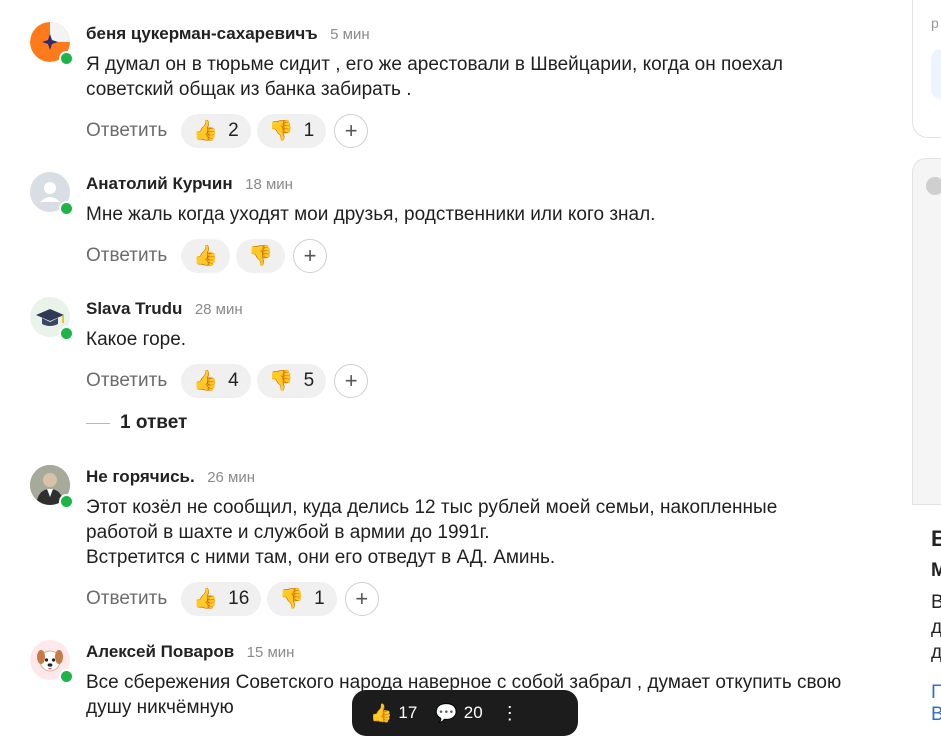  What do you see at coordinates (202, 33) in the screenshot?
I see `author-name: беня цукерман-сахаревичъ` at bounding box center [202, 33].